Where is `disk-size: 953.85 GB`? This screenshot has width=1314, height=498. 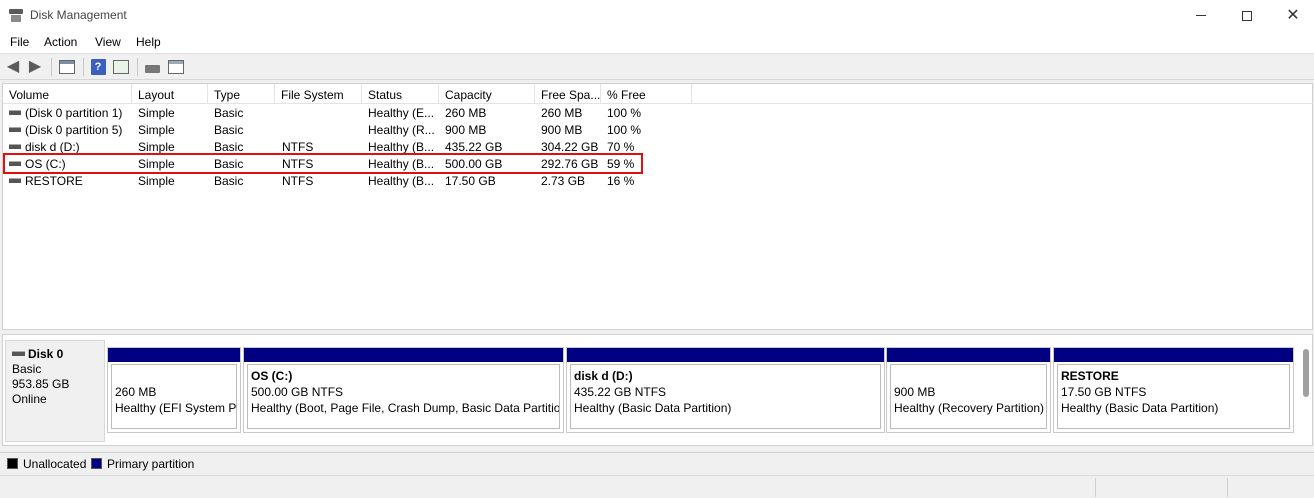
disk-size: 953.85 GB is located at coordinates (41, 384).